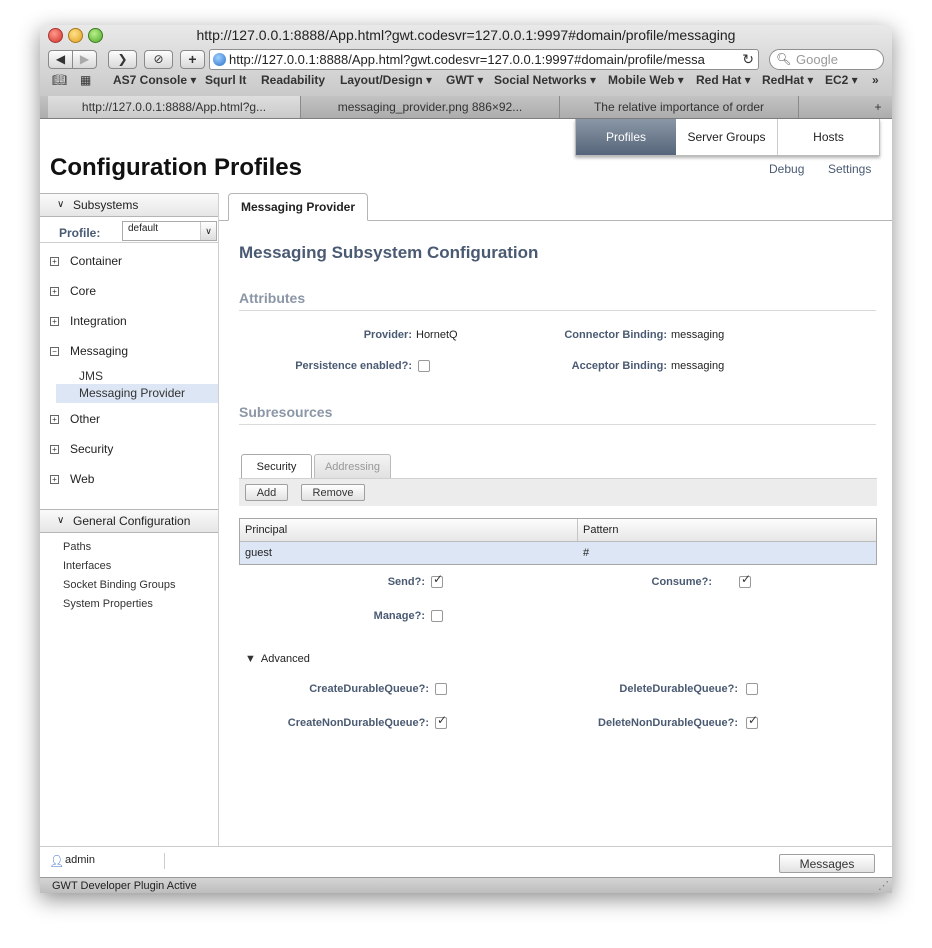 Image resolution: width=932 pixels, height=948 pixels. I want to click on subresources-header: Subresources, so click(557, 414).